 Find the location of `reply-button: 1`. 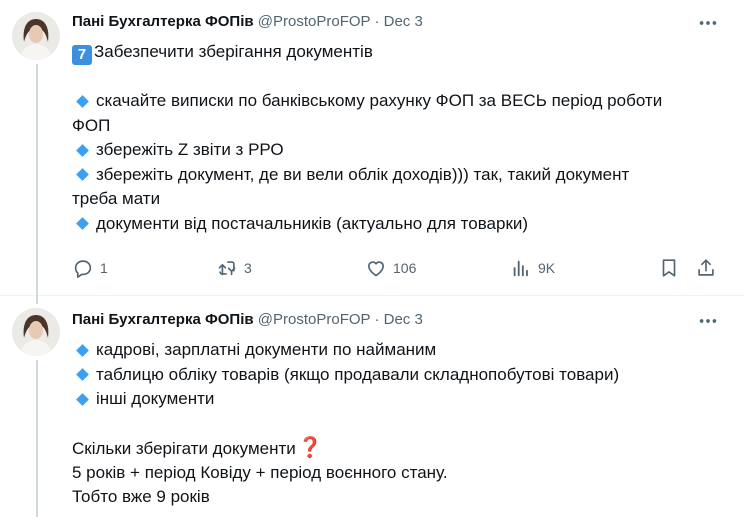

reply-button: 1 is located at coordinates (90, 268).